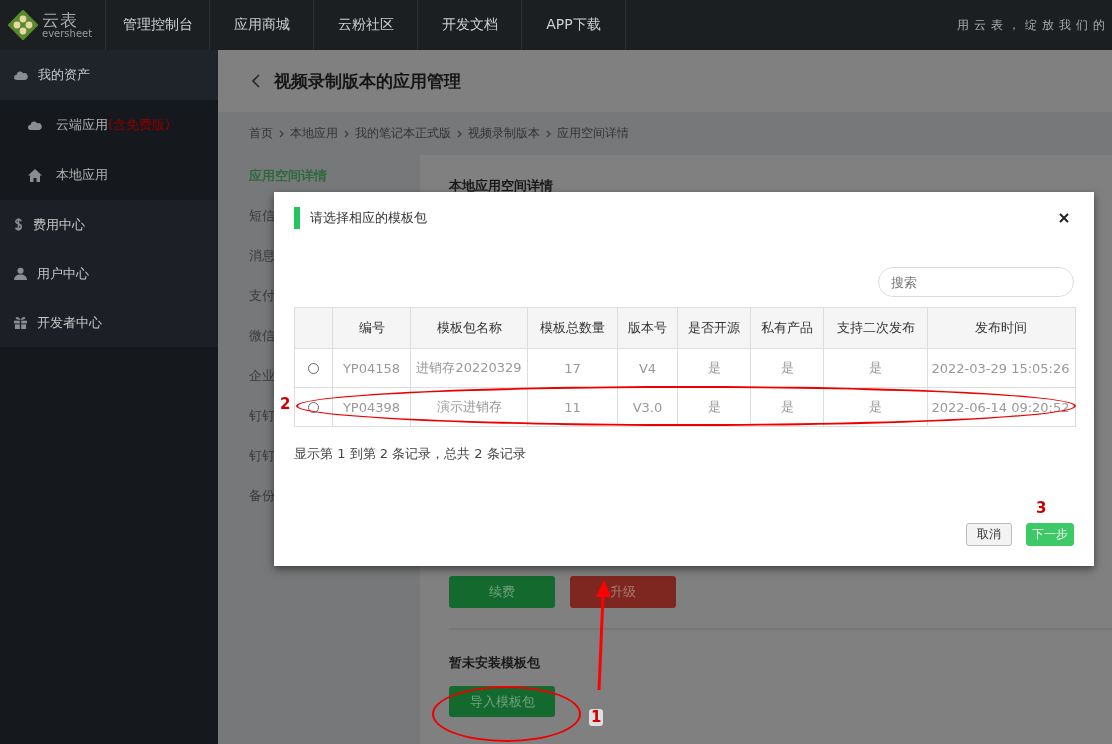 The image size is (1112, 744). I want to click on back-icon, so click(256, 81).